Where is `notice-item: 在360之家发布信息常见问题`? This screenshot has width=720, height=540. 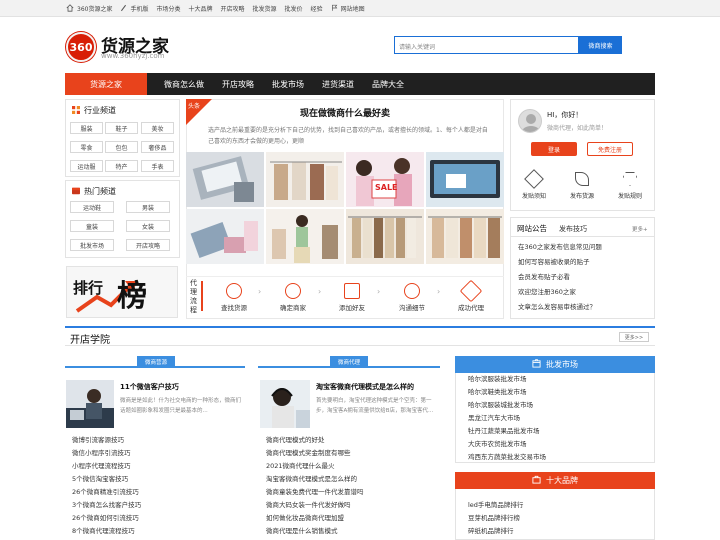
notice-item: 在360之家发布信息常见问题 is located at coordinates (584, 248).